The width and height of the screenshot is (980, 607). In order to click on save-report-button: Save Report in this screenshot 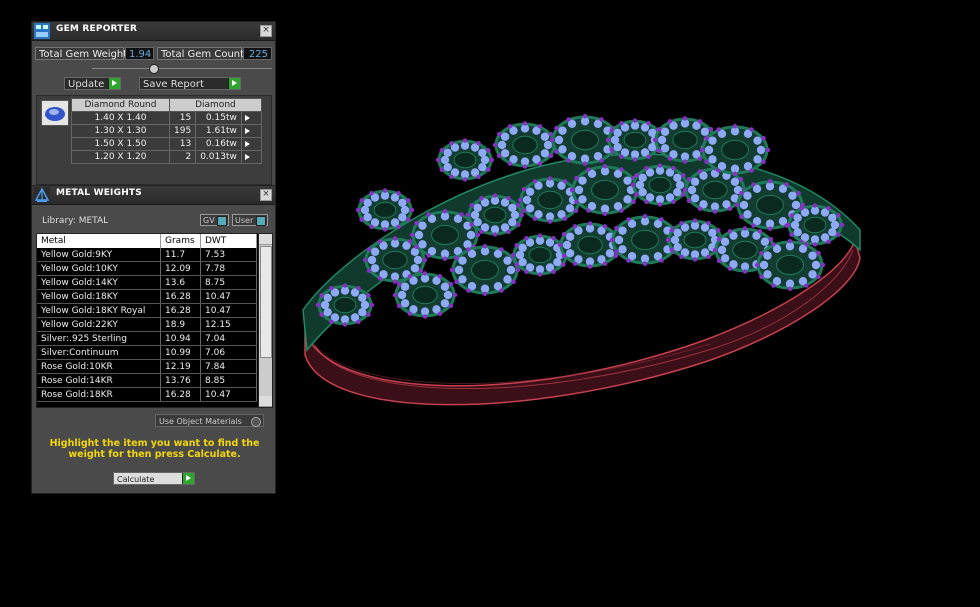, I will do `click(190, 83)`.